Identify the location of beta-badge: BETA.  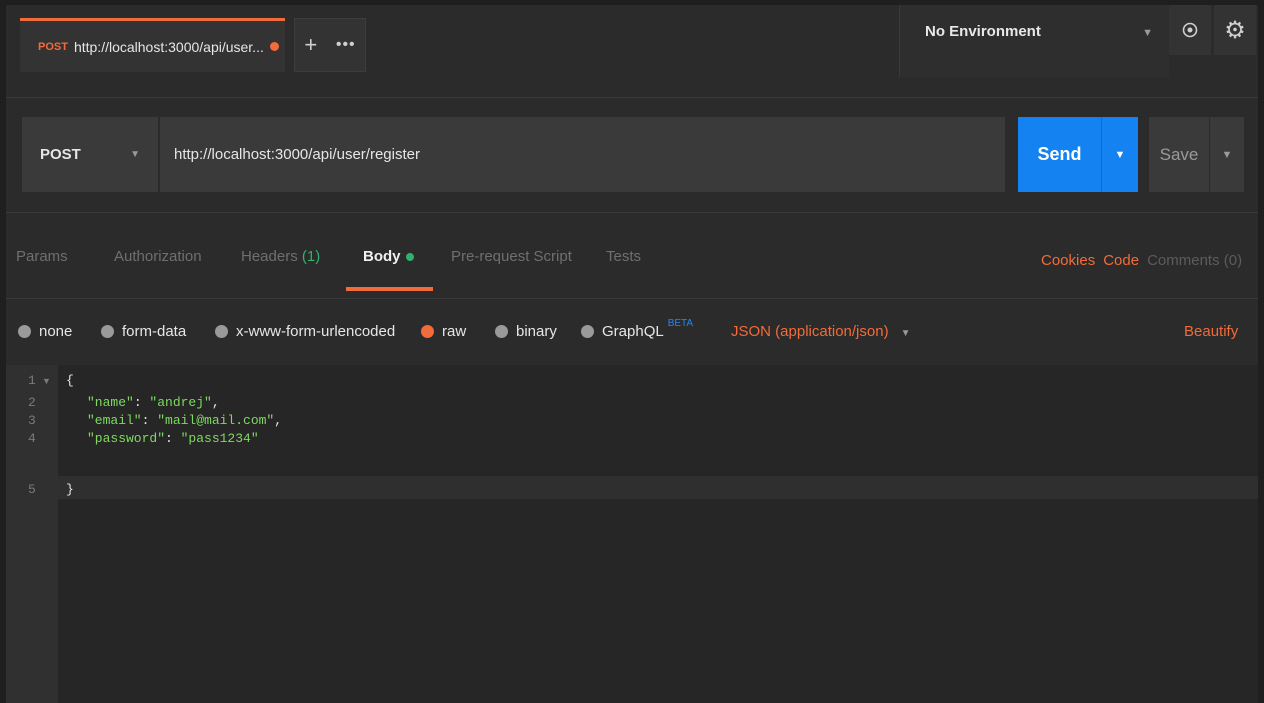
(680, 323).